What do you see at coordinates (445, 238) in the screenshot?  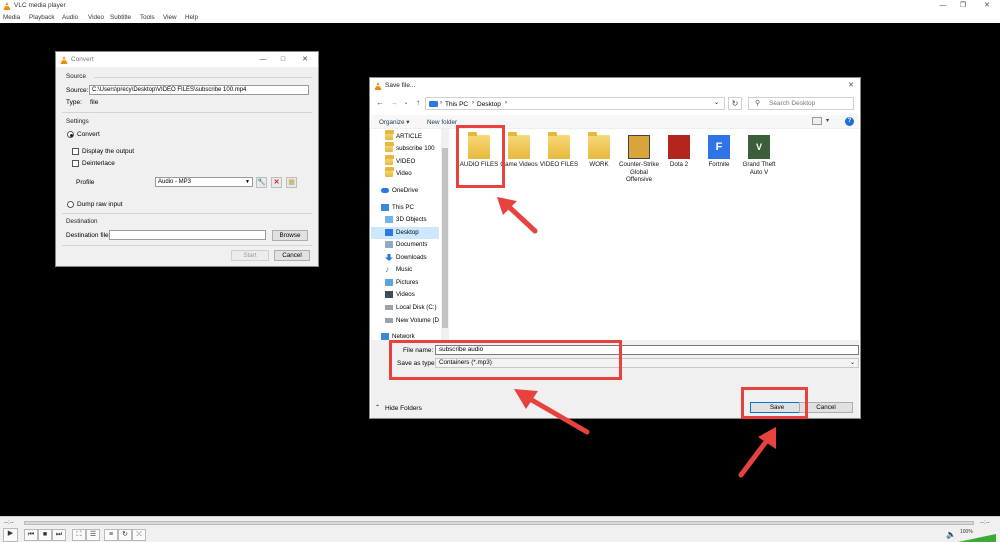 I see `nav-scrollbar-thumb` at bounding box center [445, 238].